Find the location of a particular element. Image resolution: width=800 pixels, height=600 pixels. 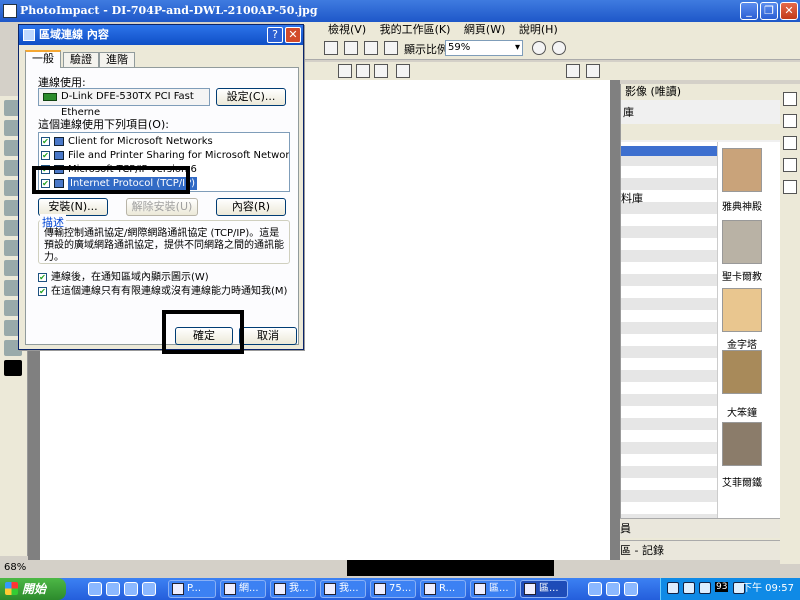

panel-header: 影像 (唯讀) is located at coordinates (701, 92).